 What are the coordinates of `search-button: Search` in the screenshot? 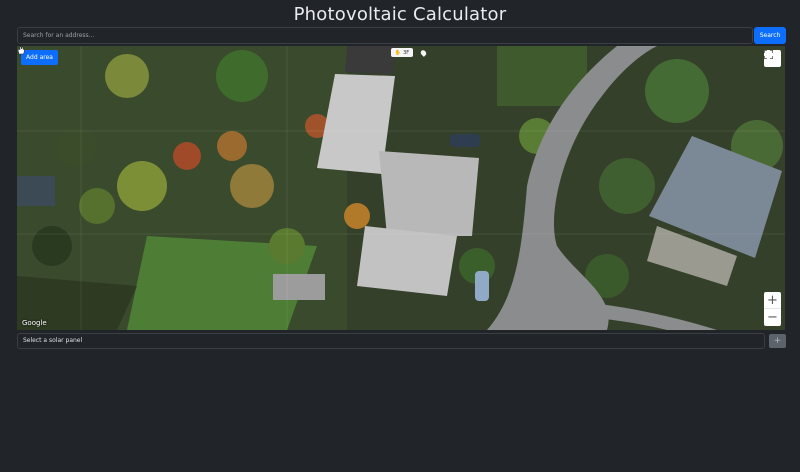 It's located at (770, 35).